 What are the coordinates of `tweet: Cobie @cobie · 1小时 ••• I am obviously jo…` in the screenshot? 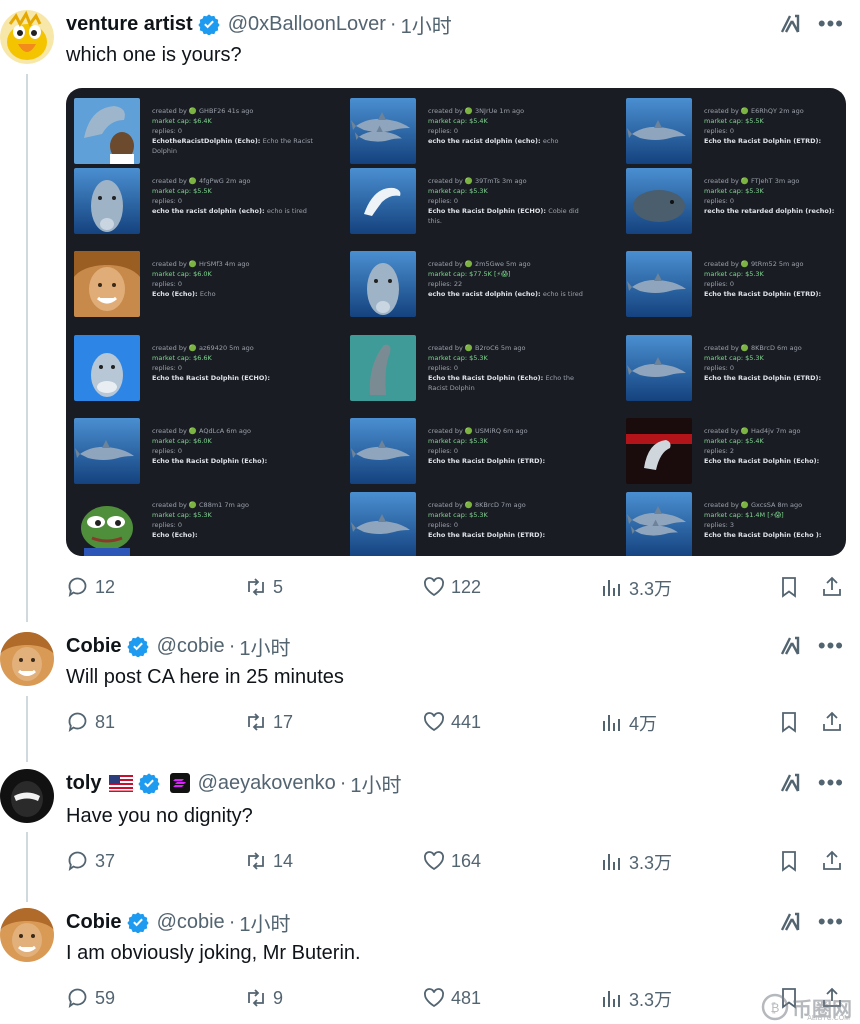 It's located at (430, 966).